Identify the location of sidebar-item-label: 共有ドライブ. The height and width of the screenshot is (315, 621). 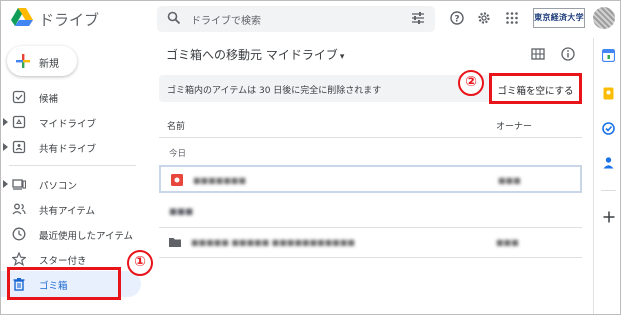
(68, 149).